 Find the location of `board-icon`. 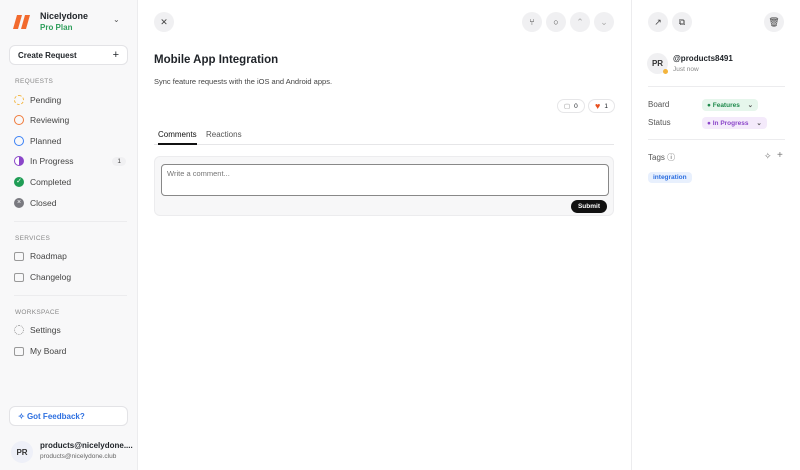

board-icon is located at coordinates (19, 351).